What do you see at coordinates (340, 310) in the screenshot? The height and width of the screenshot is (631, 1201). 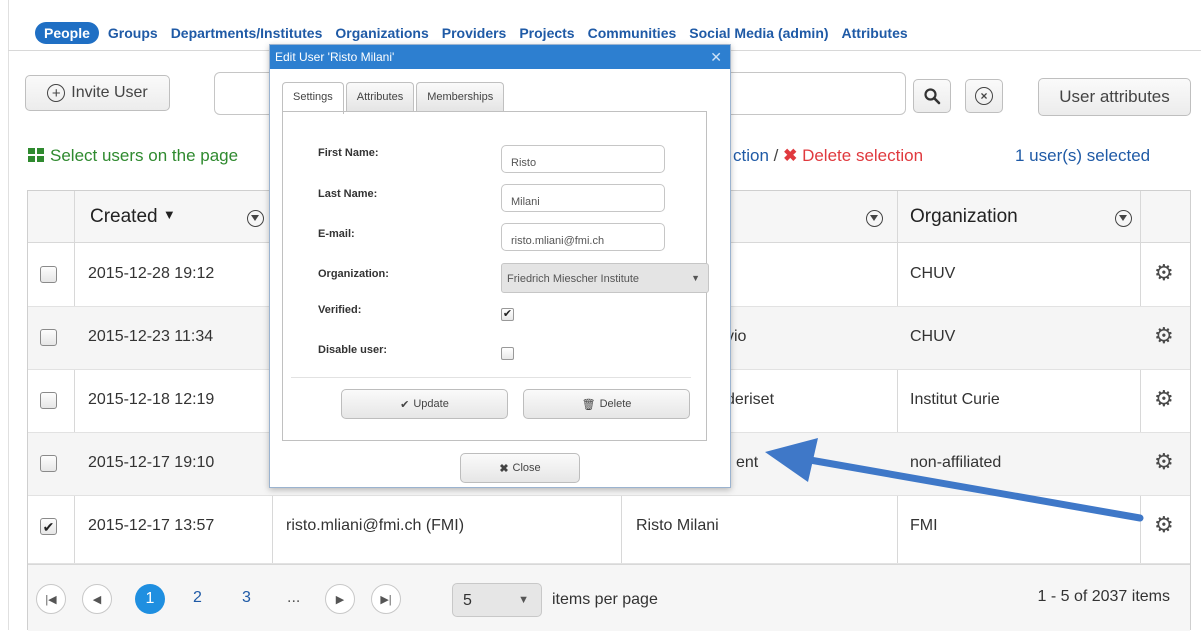 I see `verified-label: Verified:` at bounding box center [340, 310].